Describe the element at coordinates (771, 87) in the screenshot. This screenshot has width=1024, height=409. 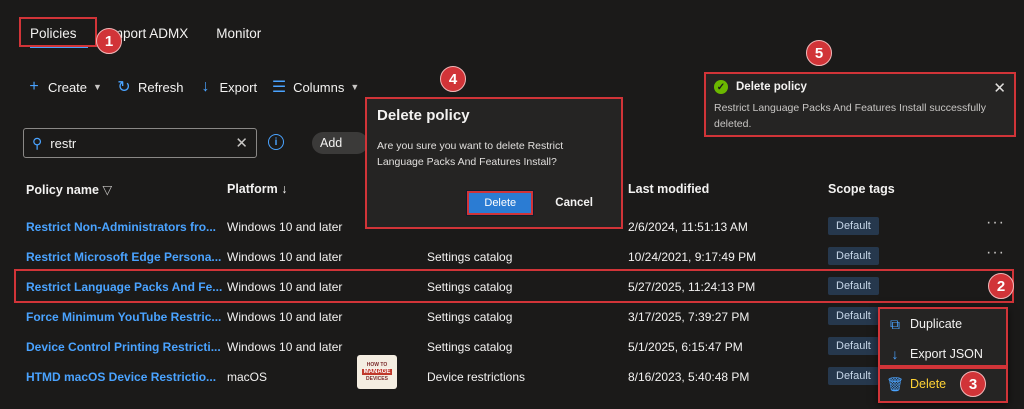
I see `notification-title: Delete policy` at that location.